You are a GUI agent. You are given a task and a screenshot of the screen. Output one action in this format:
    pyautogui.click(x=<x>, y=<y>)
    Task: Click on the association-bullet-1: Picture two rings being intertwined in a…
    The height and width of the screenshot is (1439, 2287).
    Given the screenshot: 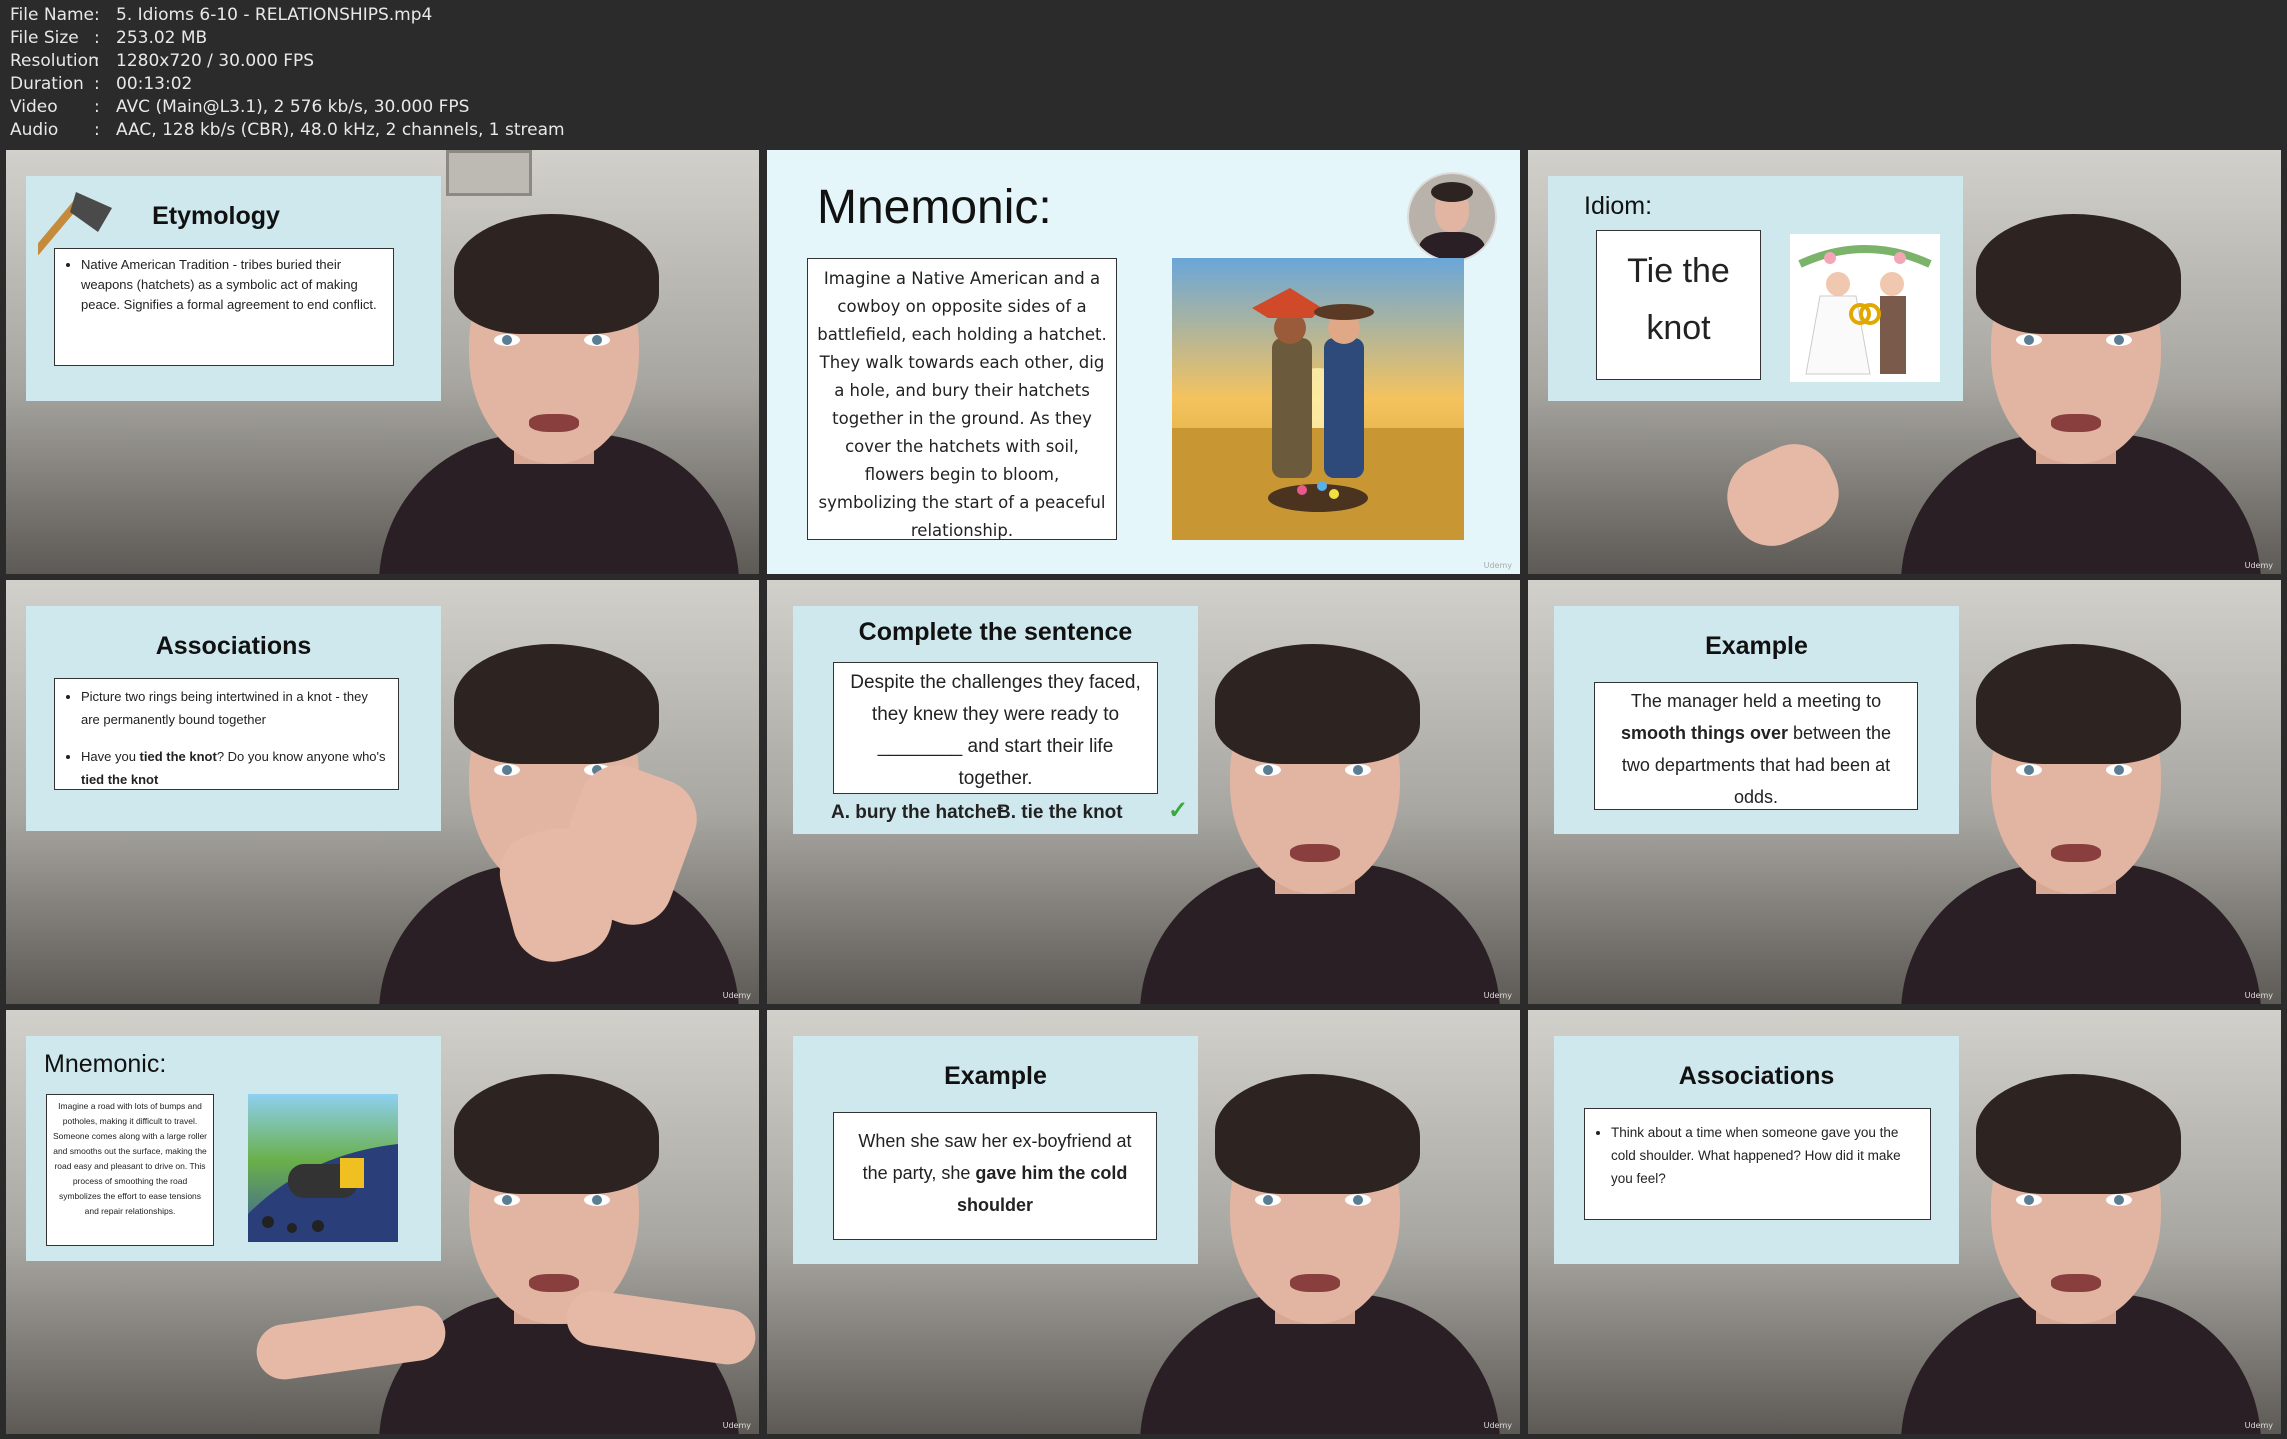 What is the action you would take?
    pyautogui.click(x=234, y=708)
    